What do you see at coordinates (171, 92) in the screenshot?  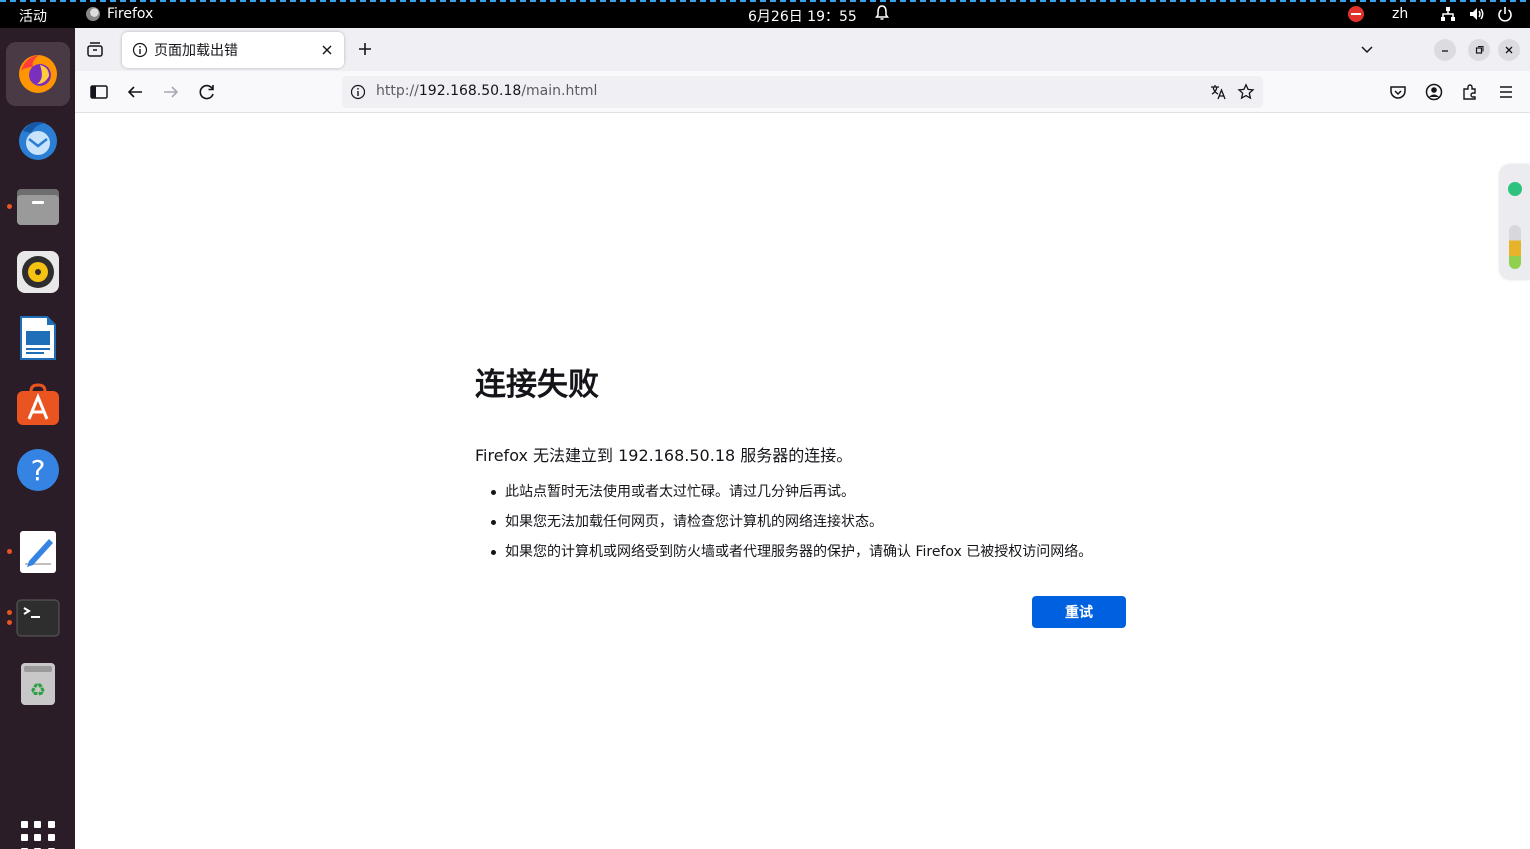 I see `forward-arrow-icon` at bounding box center [171, 92].